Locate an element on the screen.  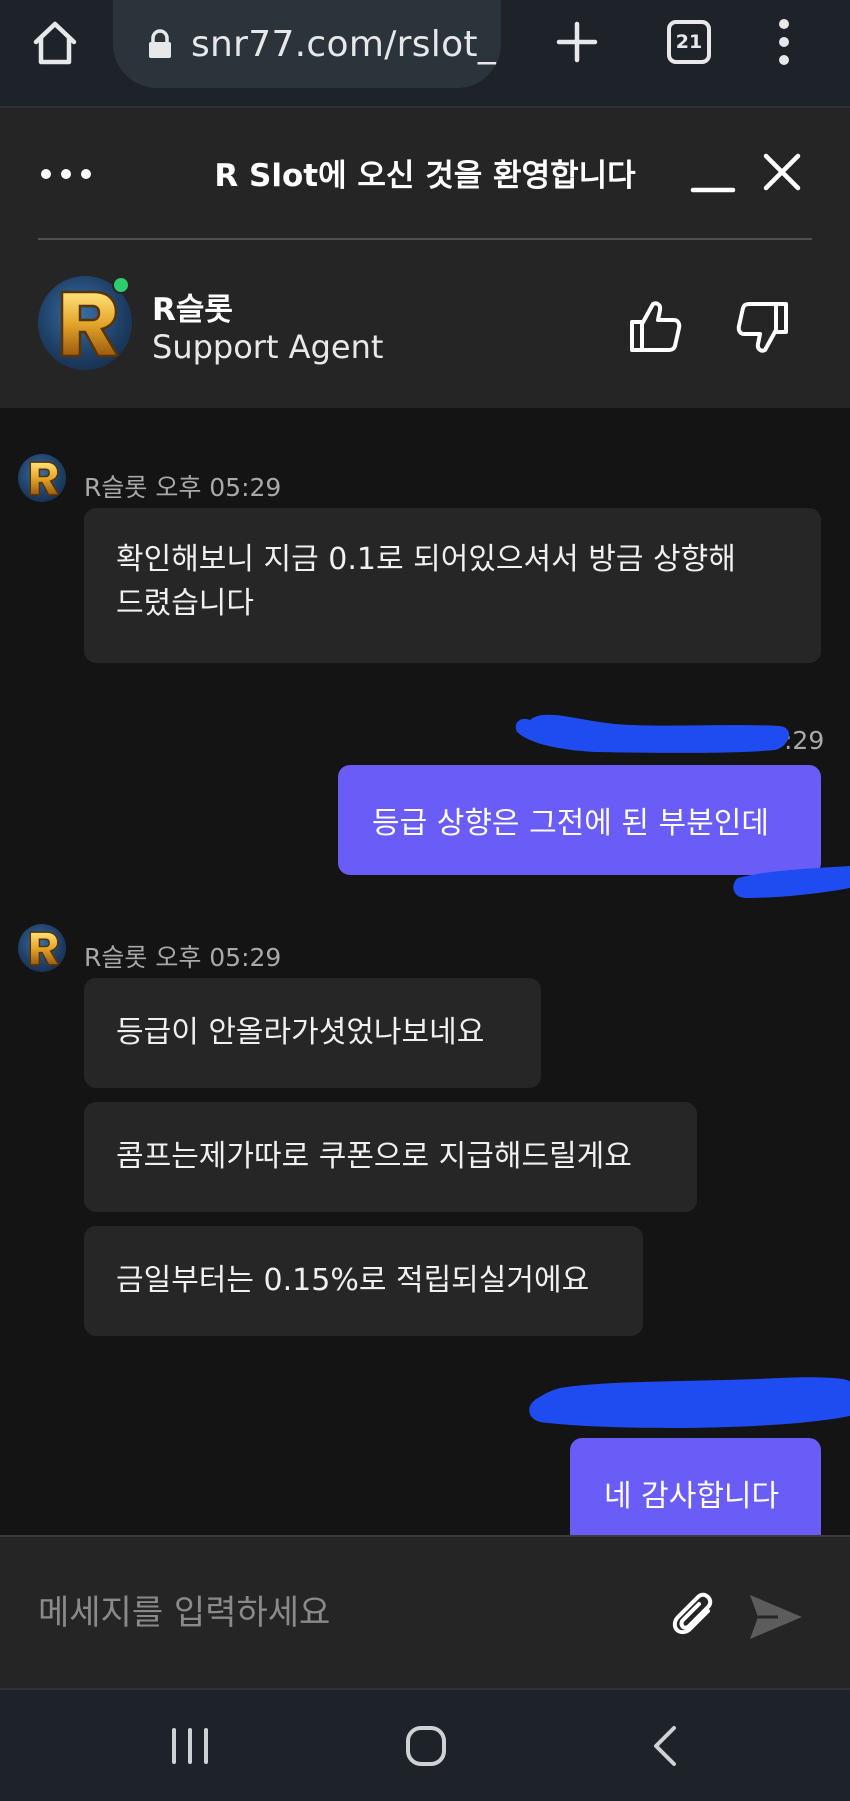
address-bar: snr77.com/rslot_ is located at coordinates (307, 44).